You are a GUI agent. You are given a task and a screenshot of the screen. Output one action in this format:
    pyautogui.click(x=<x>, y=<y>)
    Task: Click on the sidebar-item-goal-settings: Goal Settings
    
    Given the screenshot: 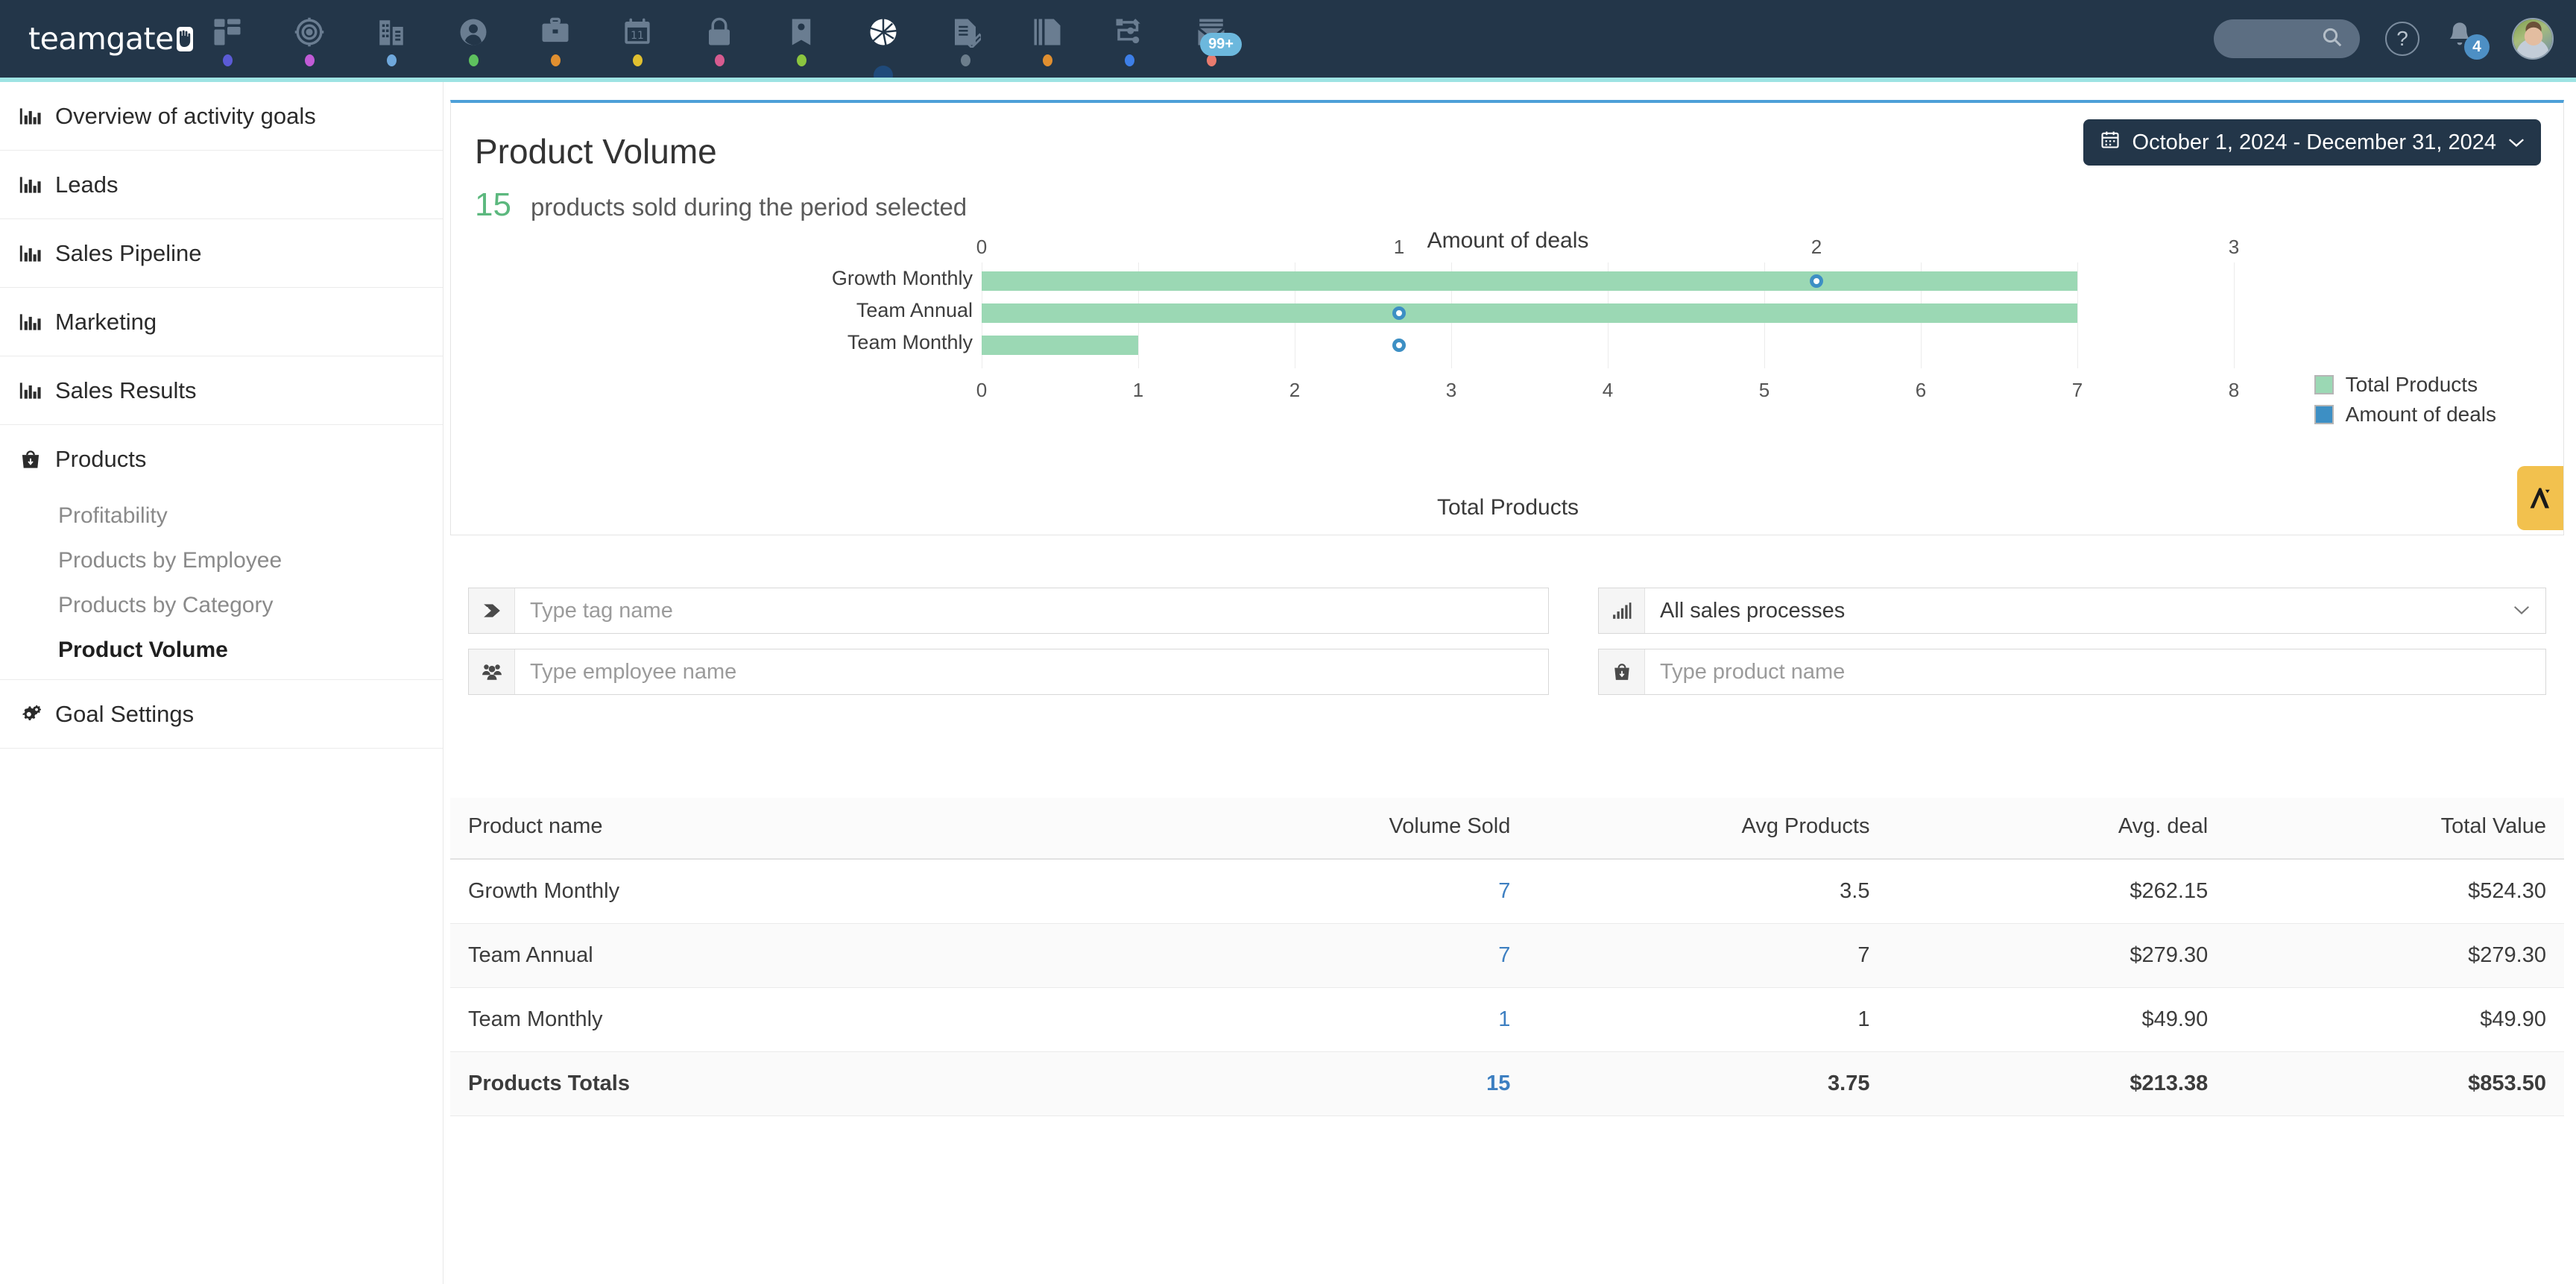 What is the action you would take?
    pyautogui.click(x=222, y=714)
    